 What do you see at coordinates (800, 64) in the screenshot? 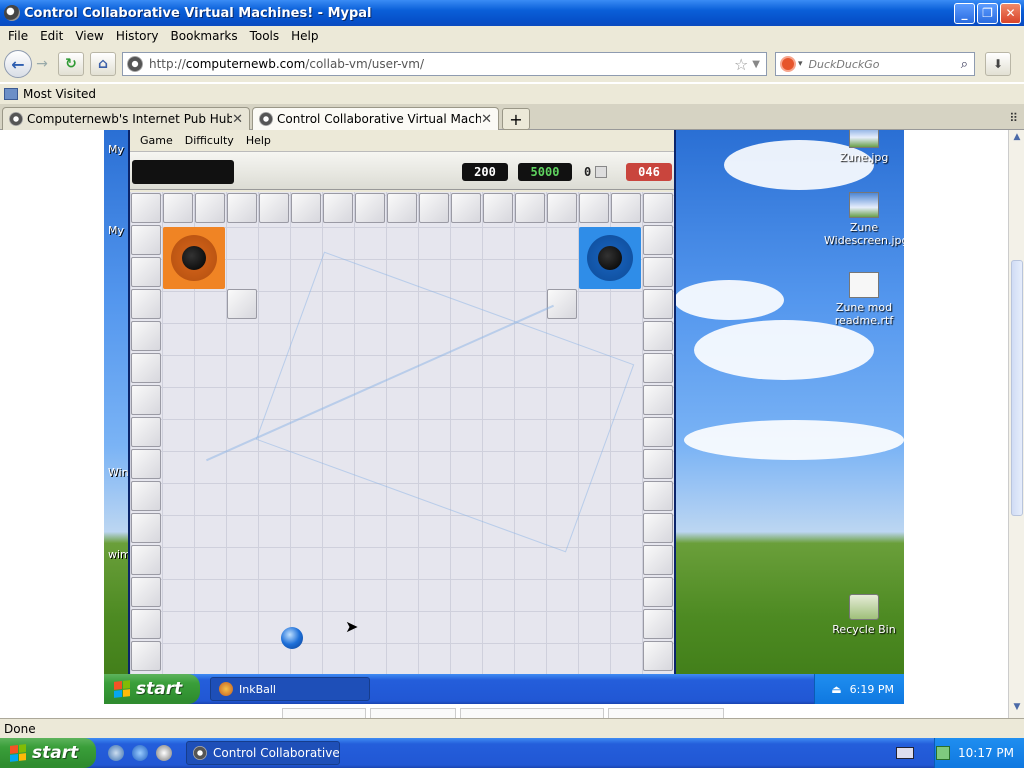
I see `search-engine-dropdown-icon: ▾` at bounding box center [800, 64].